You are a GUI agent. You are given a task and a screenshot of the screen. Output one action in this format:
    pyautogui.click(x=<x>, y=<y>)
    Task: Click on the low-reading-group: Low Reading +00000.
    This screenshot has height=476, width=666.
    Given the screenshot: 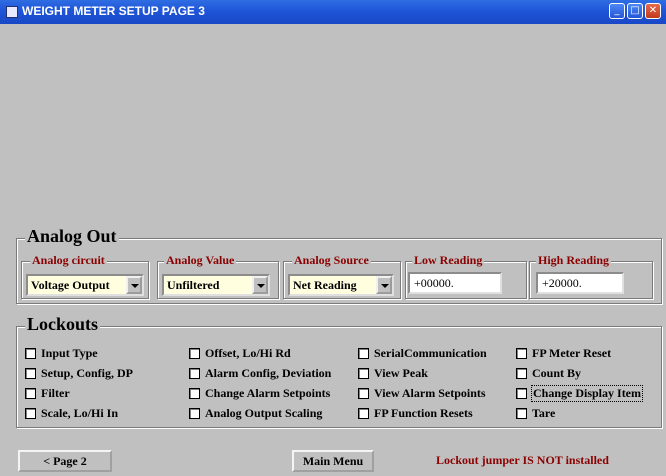 What is the action you would take?
    pyautogui.click(x=466, y=276)
    